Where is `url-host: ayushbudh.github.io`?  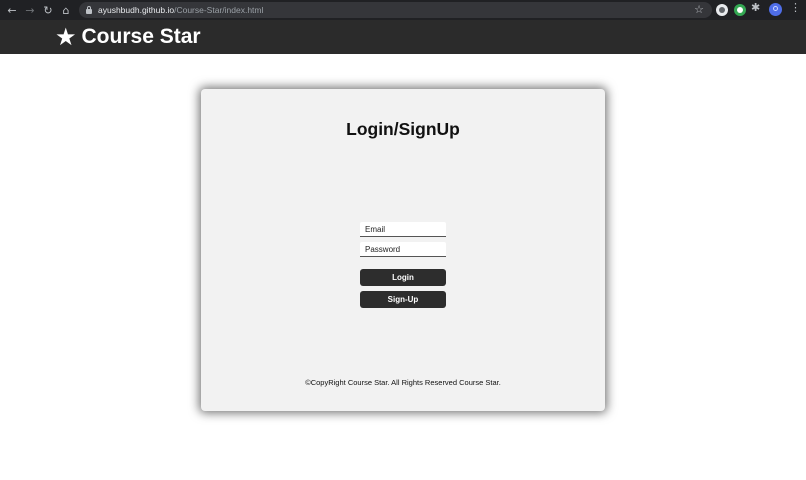 url-host: ayushbudh.github.io is located at coordinates (136, 10).